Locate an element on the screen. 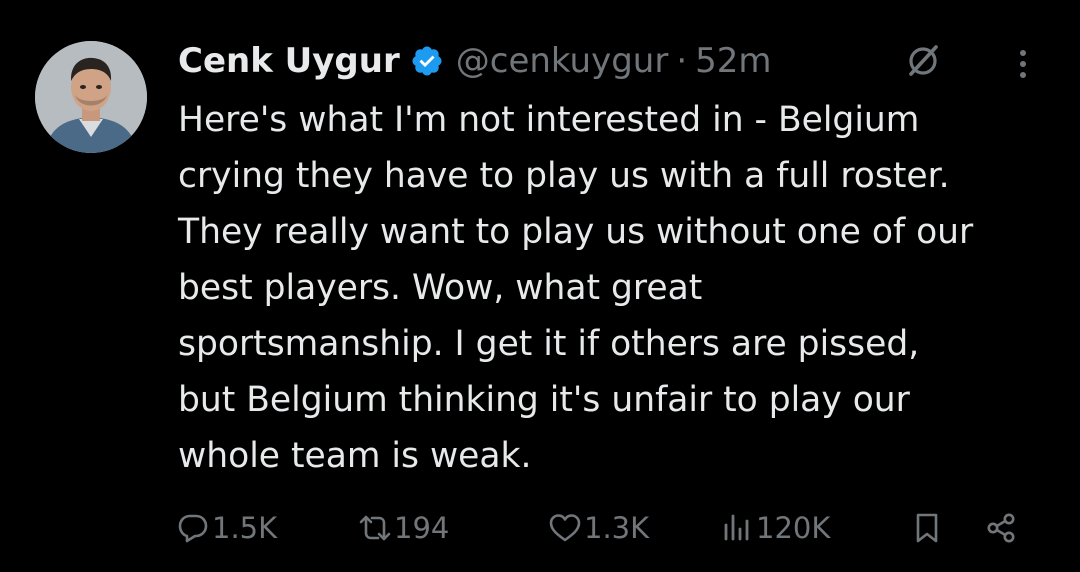 Image resolution: width=1080 pixels, height=572 pixels. repost-count: 194 is located at coordinates (422, 528).